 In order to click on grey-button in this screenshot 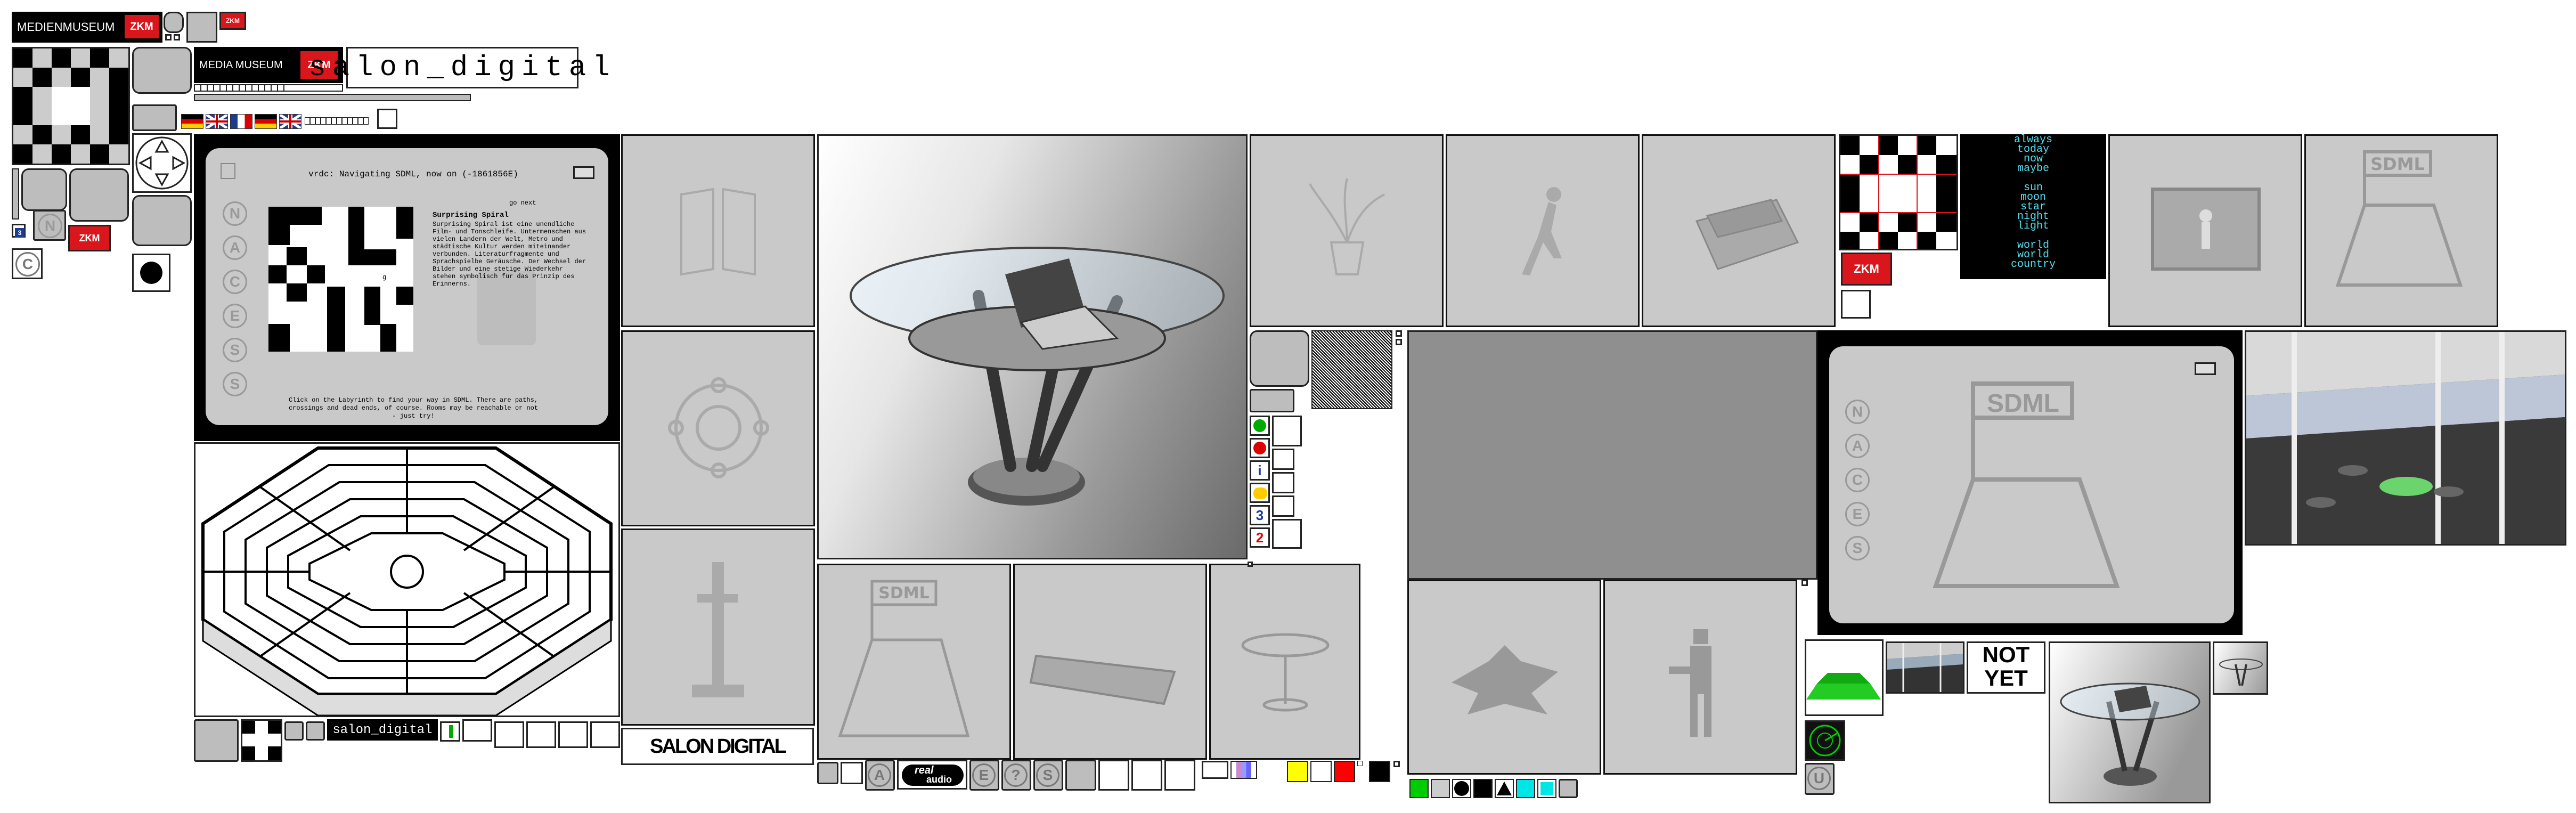, I will do `click(217, 740)`.